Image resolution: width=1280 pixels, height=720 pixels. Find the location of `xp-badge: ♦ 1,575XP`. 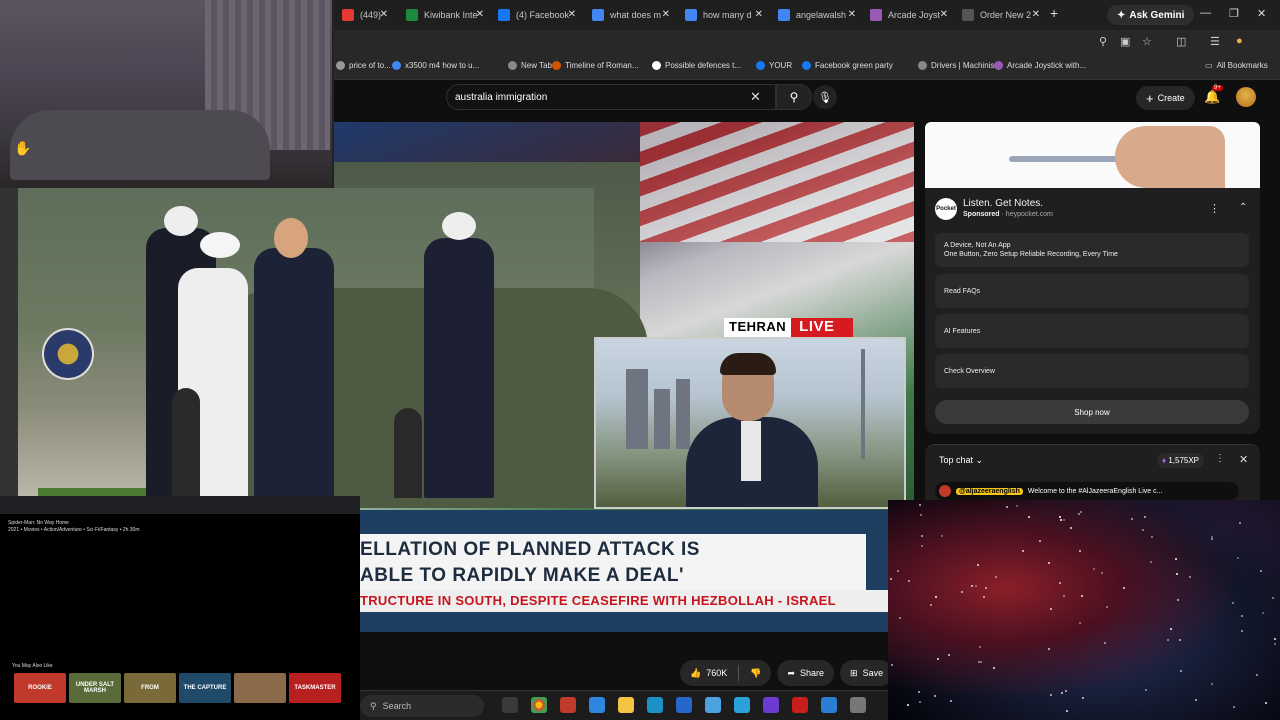

xp-badge: ♦ 1,575XP is located at coordinates (1181, 460).